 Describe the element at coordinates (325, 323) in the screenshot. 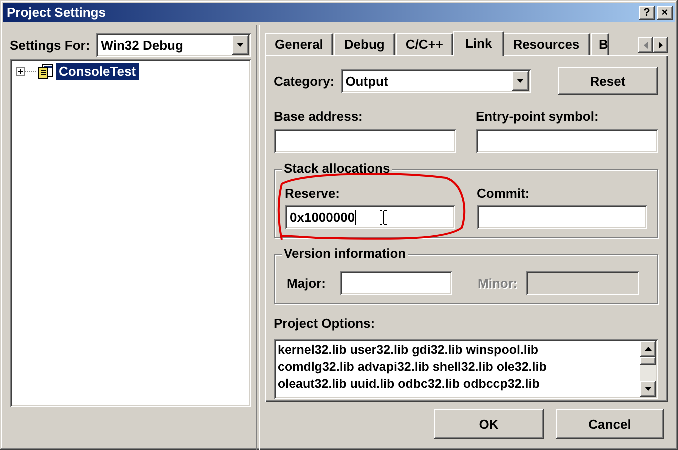

I see `project-options-label: Project Options:` at that location.